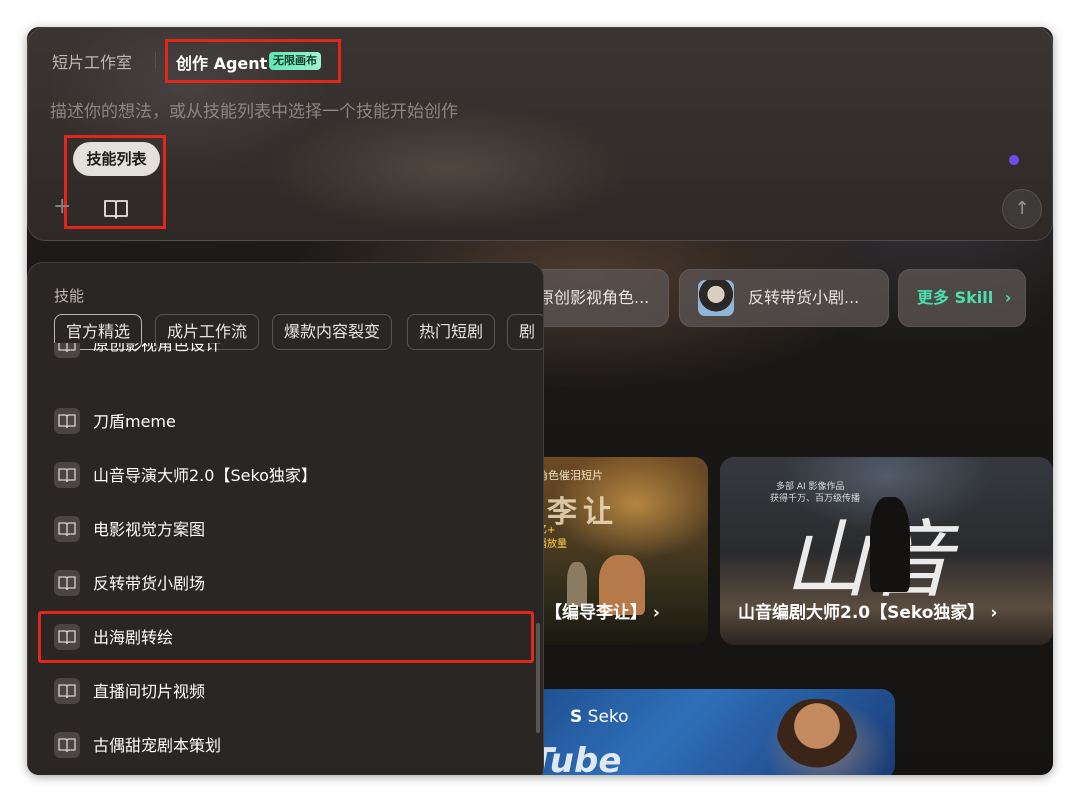 The image size is (1080, 802). What do you see at coordinates (254, 109) in the screenshot?
I see `prompt-input: 描述你的想法，或从技能列表中选择一个技能开始创作` at bounding box center [254, 109].